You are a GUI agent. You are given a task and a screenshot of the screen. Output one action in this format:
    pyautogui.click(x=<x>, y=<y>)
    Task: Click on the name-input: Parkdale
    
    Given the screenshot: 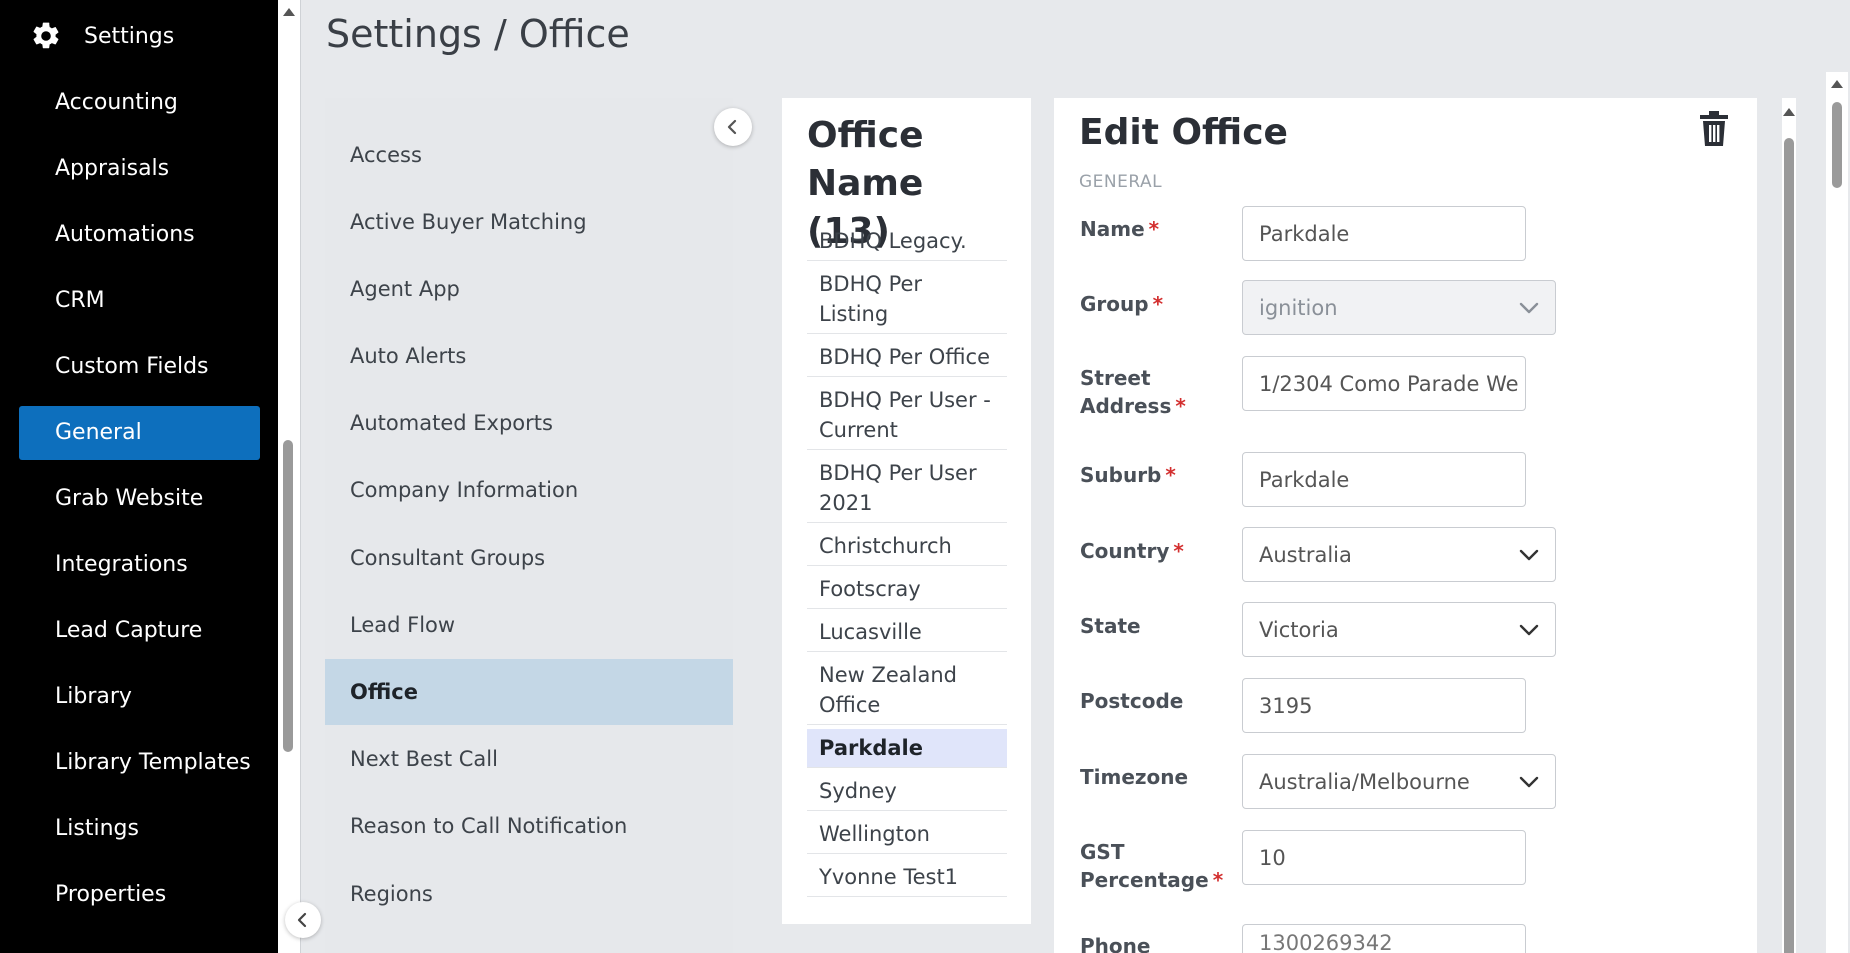 What is the action you would take?
    pyautogui.click(x=1384, y=233)
    